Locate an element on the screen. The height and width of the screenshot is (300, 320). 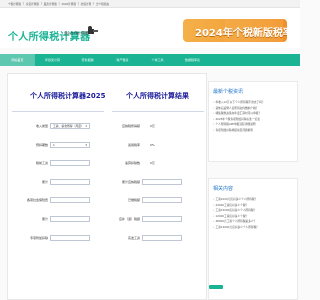
income-type-select: 工资、薪金所得（月度） ▾ is located at coordinates (70, 126).